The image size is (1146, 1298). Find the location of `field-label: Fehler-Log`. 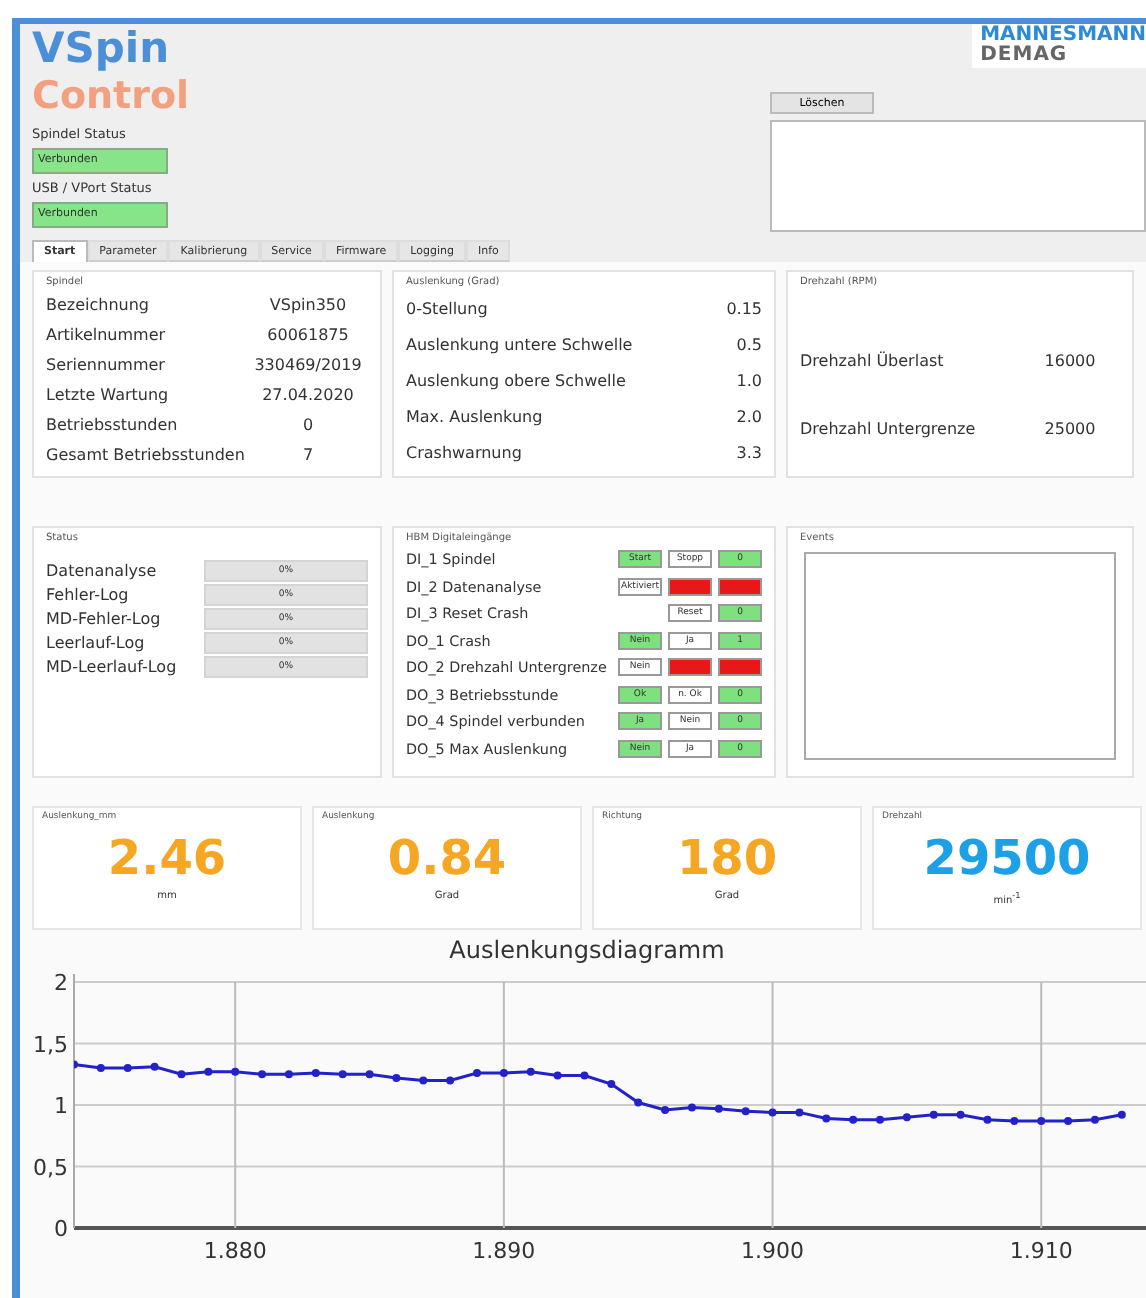

field-label: Fehler-Log is located at coordinates (87, 594).